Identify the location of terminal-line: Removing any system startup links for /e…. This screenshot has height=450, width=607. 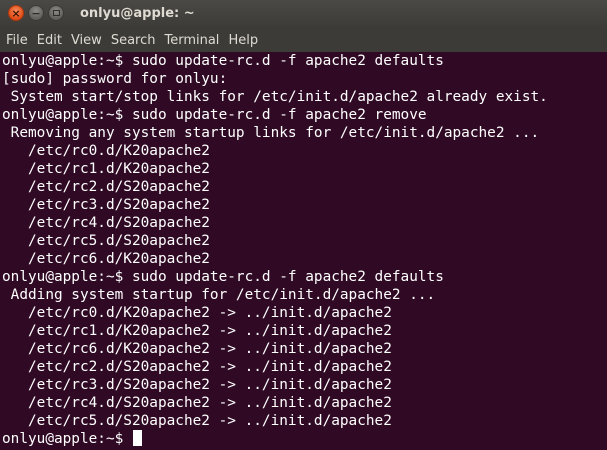
(271, 133).